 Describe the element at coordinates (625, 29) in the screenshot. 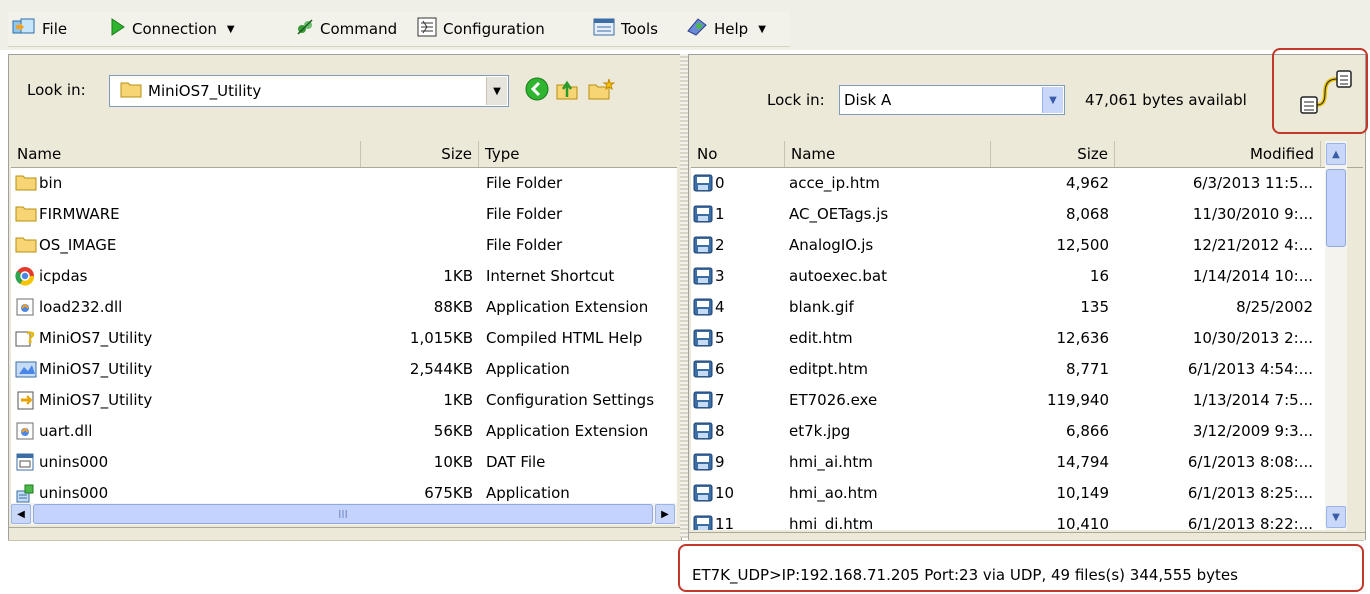

I see `tools-menu: Tools` at that location.